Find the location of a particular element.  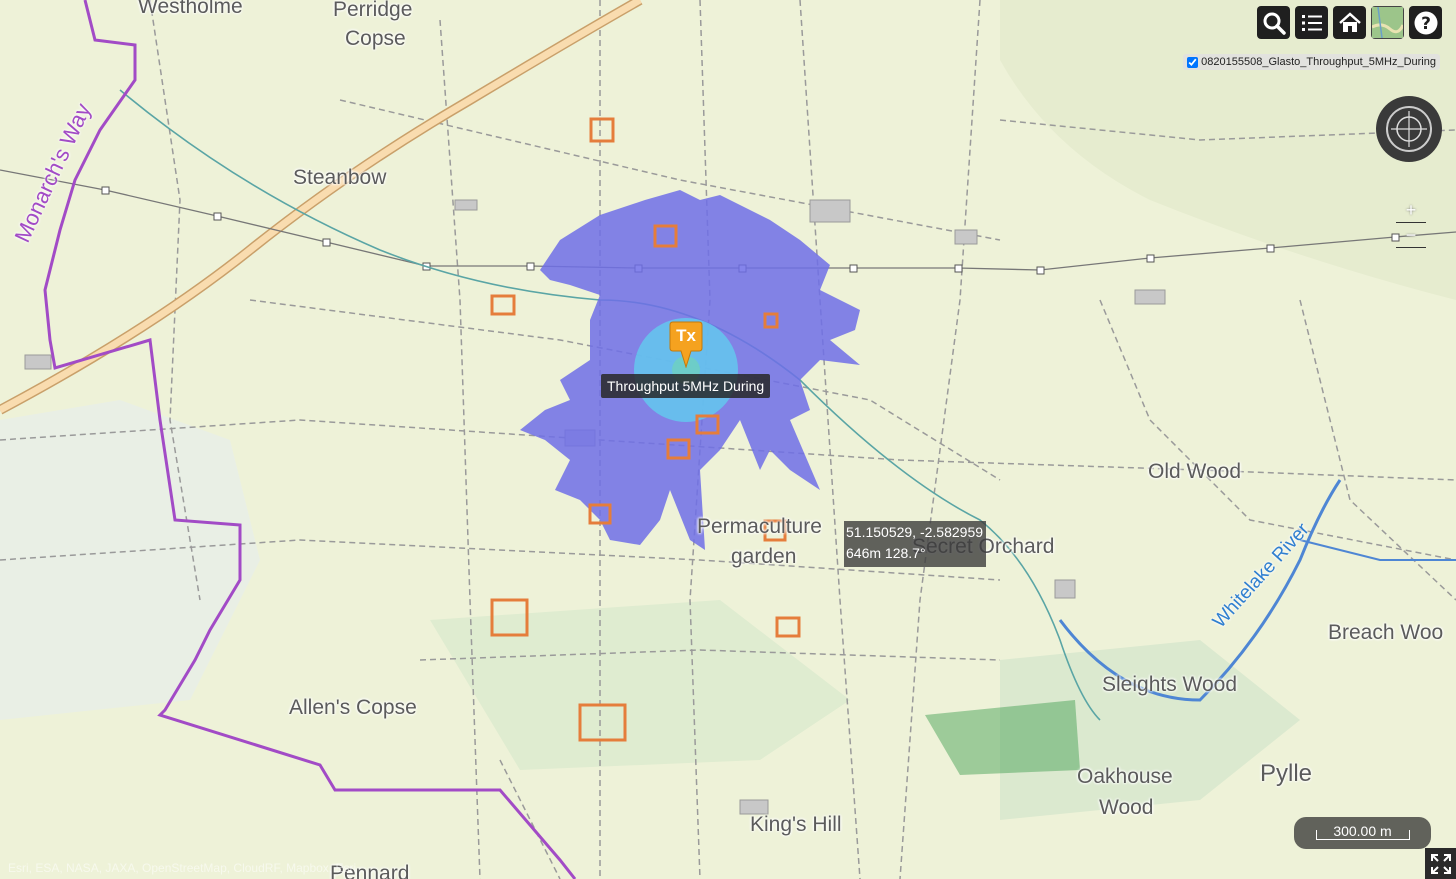

scale-text: 300.00 m is located at coordinates (1362, 831).